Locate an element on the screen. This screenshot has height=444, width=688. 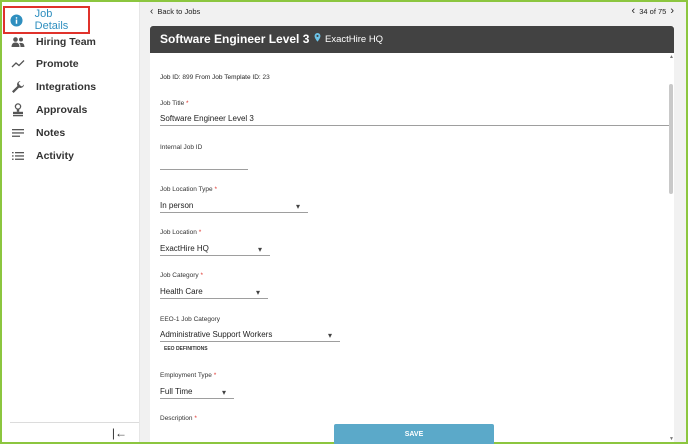
sidebar-item-hiring-team: Hiring Team is located at coordinates (69, 42).